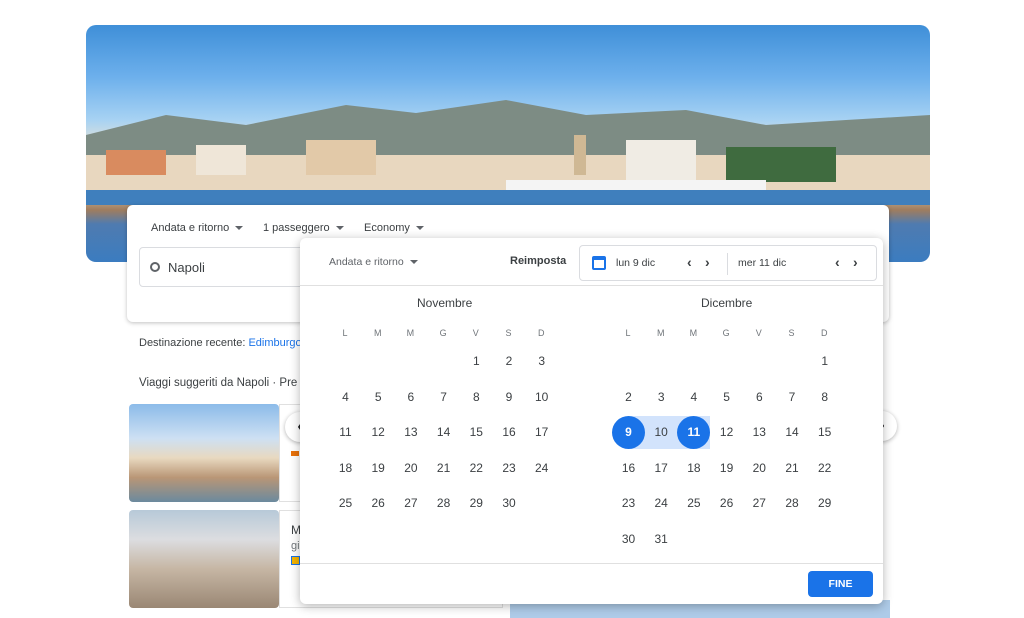 This screenshot has height=618, width=1024. Describe the element at coordinates (791, 333) in the screenshot. I see `weekday-label: S` at that location.